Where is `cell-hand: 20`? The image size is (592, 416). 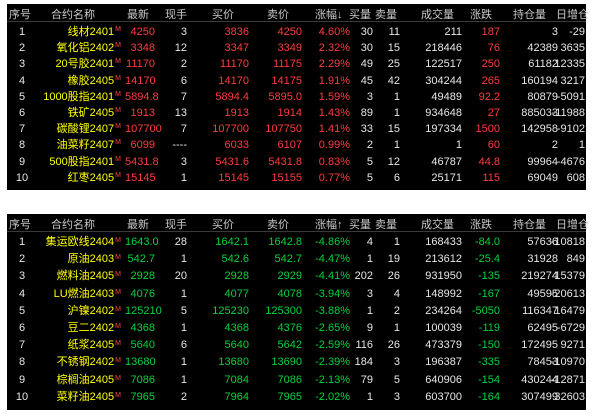 cell-hand: 20 is located at coordinates (180, 276).